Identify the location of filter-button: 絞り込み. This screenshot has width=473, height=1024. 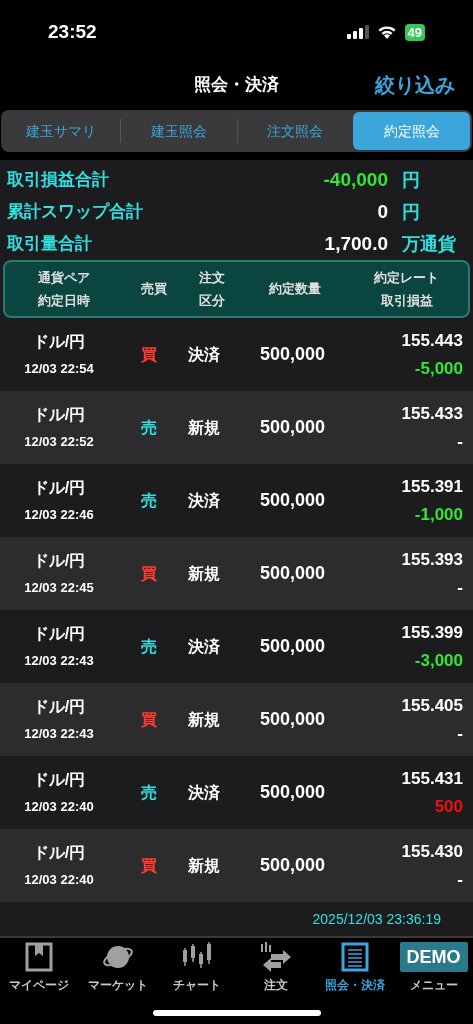
(415, 84).